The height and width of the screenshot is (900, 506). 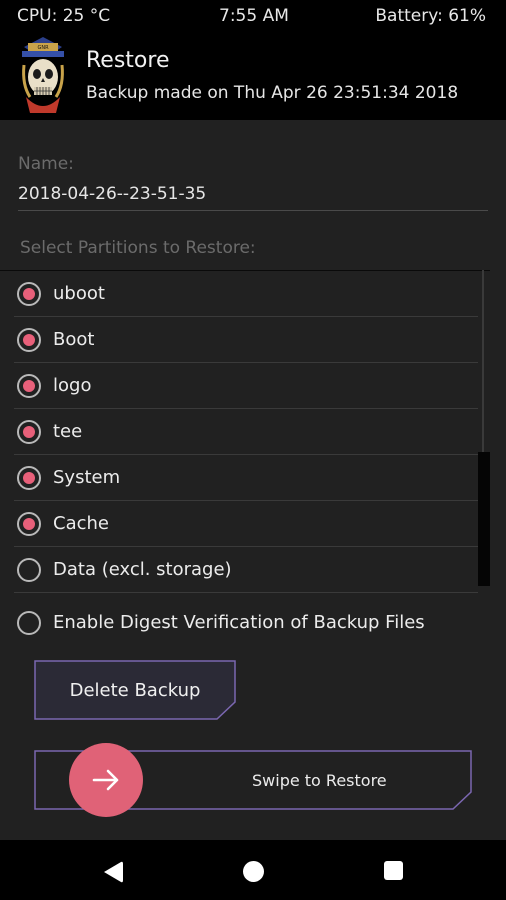 What do you see at coordinates (64, 16) in the screenshot?
I see `cpu-temperature: CPU: 25 °C` at bounding box center [64, 16].